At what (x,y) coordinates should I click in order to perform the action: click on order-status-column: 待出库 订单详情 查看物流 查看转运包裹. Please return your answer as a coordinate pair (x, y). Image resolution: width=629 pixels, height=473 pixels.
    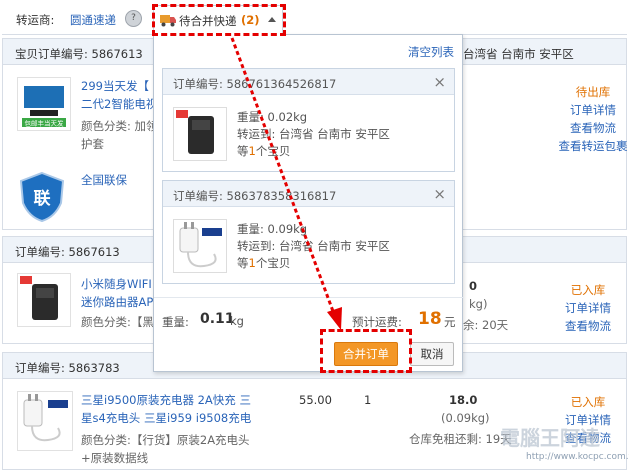
    Looking at the image, I should click on (588, 119).